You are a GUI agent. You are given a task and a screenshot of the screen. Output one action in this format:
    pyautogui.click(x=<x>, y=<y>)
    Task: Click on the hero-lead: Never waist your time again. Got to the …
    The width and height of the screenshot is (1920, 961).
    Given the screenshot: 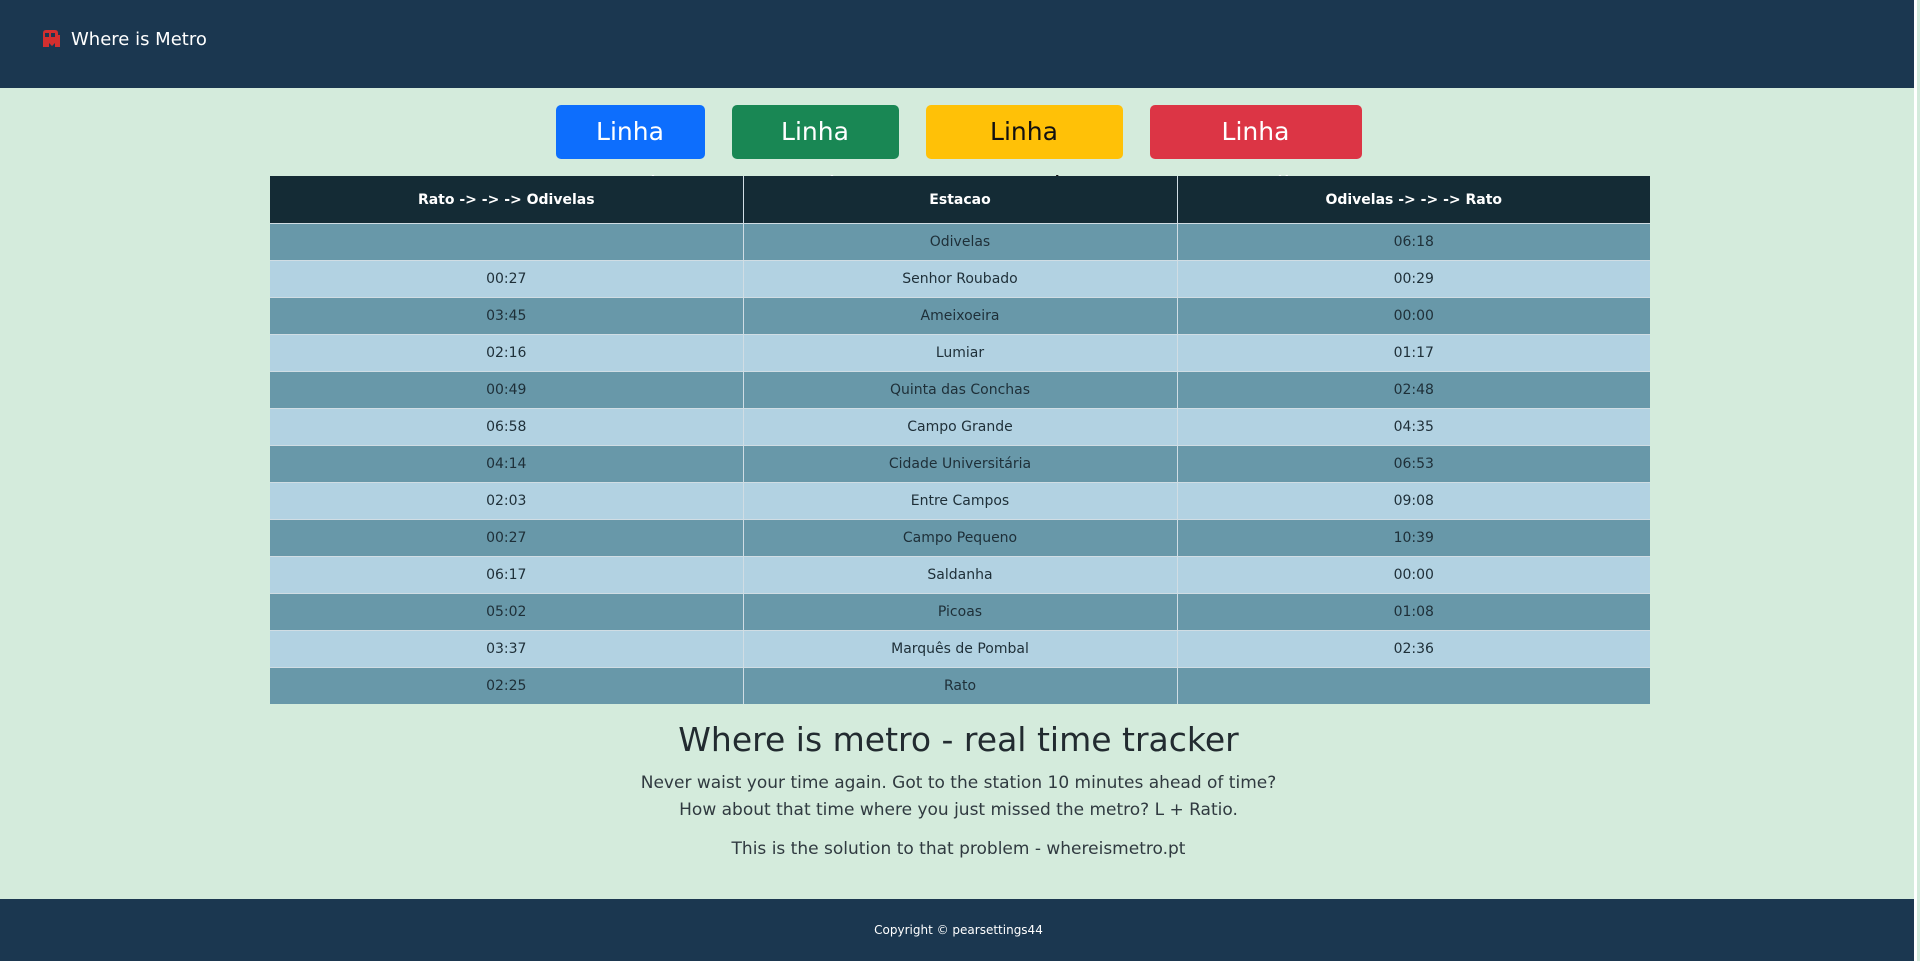 What is the action you would take?
    pyautogui.click(x=958, y=796)
    